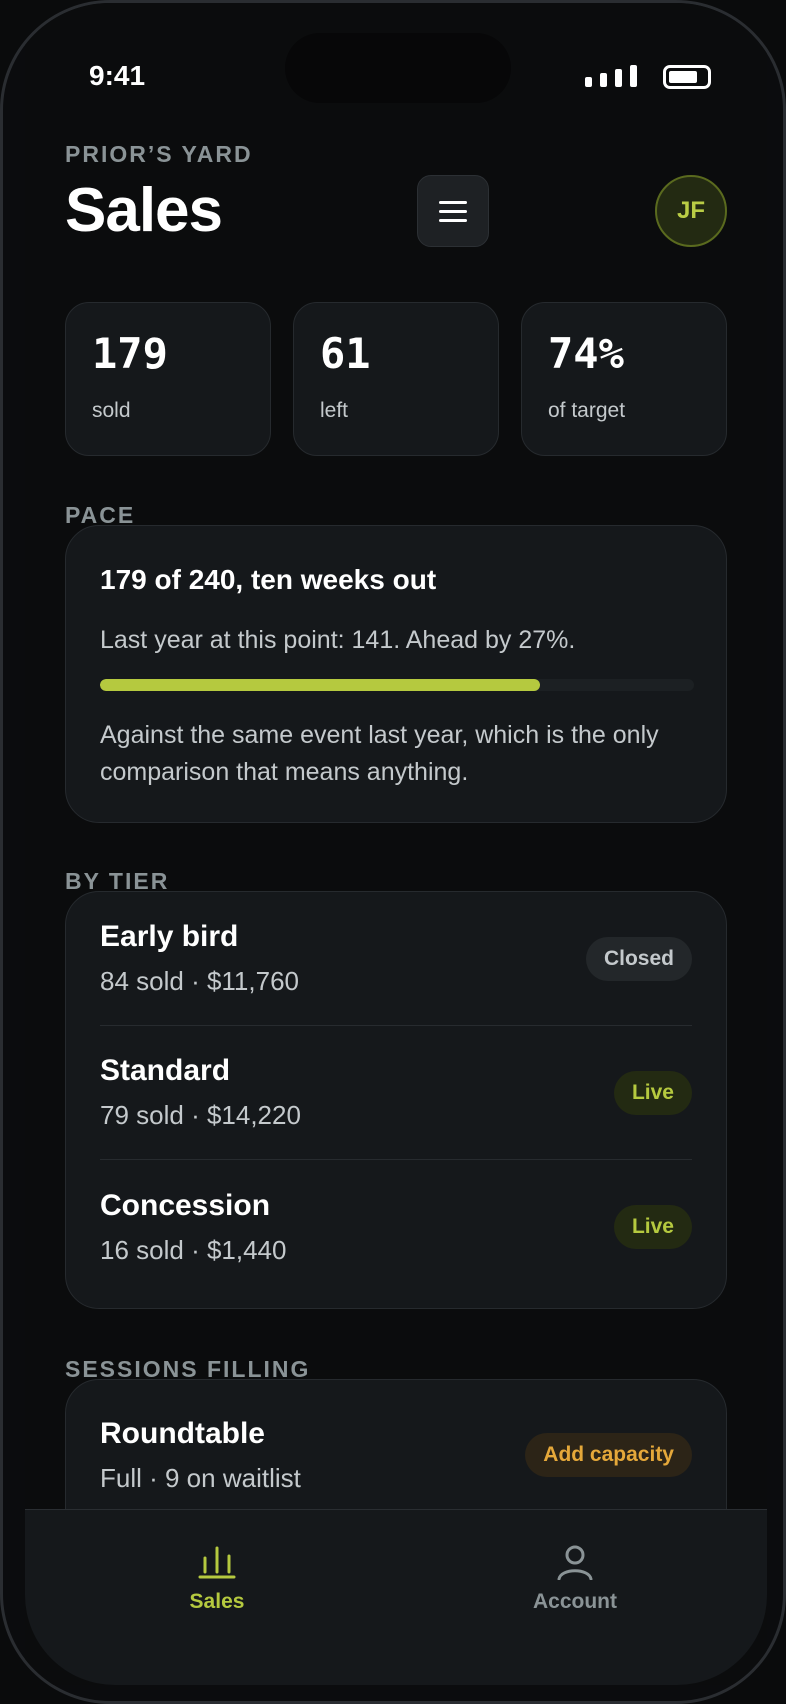 The height and width of the screenshot is (1704, 786). What do you see at coordinates (611, 76) in the screenshot?
I see `signal-icon` at bounding box center [611, 76].